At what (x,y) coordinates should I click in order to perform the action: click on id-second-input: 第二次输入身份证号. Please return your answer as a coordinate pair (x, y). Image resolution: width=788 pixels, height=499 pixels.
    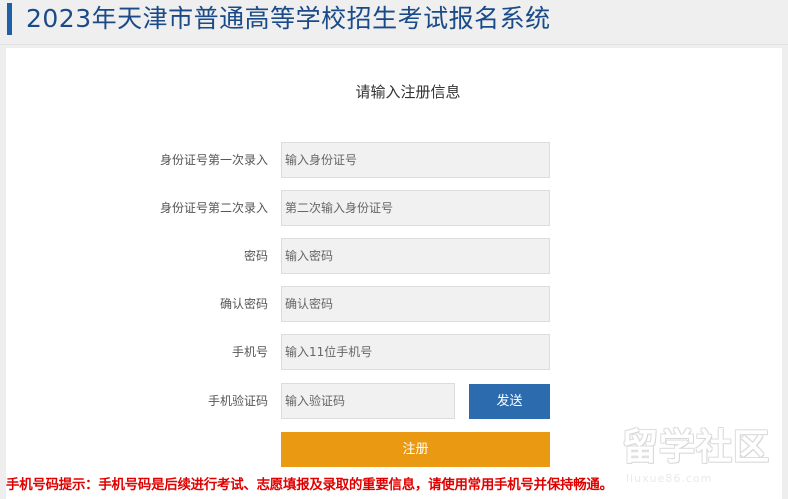
    Looking at the image, I should click on (415, 208).